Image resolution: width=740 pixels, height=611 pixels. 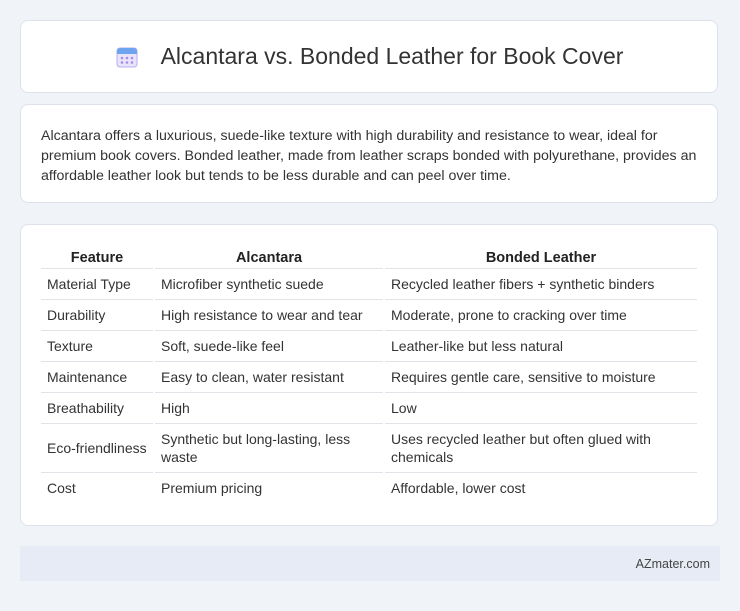 What do you see at coordinates (97, 284) in the screenshot?
I see `cell-feature: Material Type` at bounding box center [97, 284].